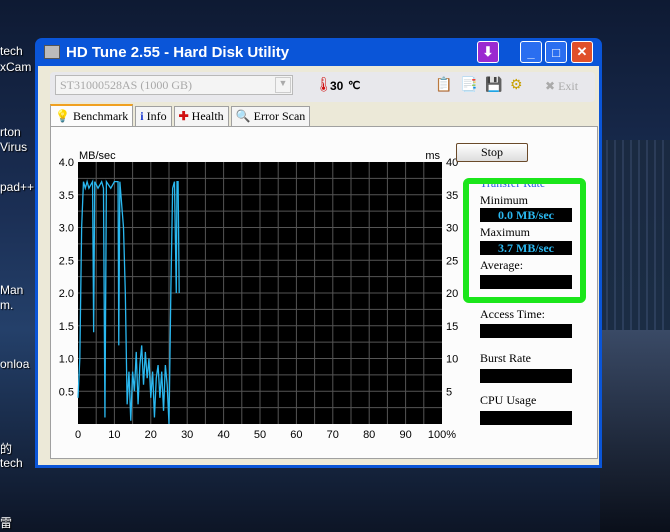 The image size is (670, 532). What do you see at coordinates (635, 431) in the screenshot?
I see `desktop-background-water` at bounding box center [635, 431].